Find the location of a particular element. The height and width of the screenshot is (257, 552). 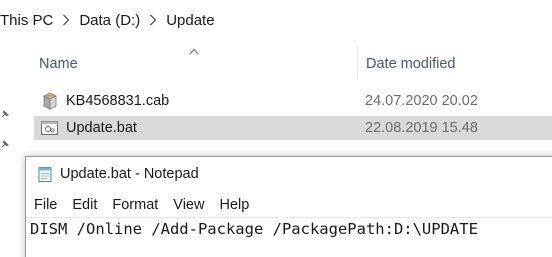

file-row-update-bat: Update.bat 22.08.2019 15.48 is located at coordinates (293, 128).